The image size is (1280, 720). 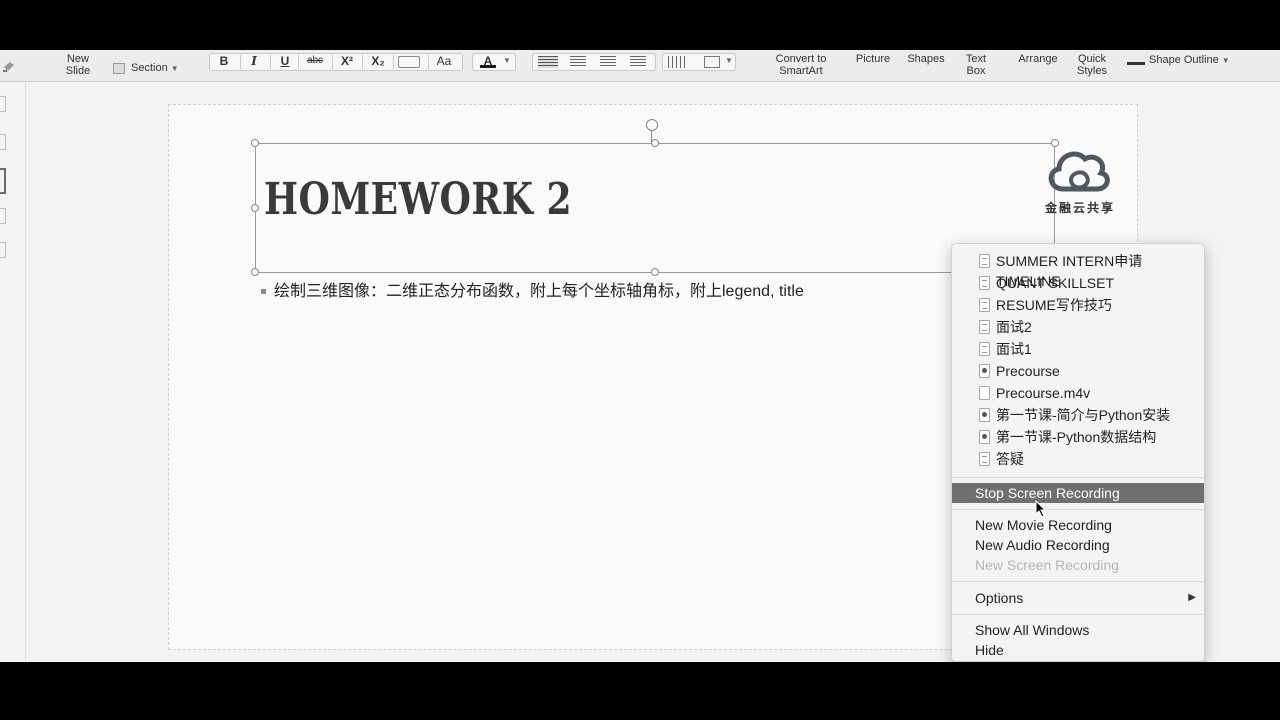 I want to click on shape-outline-label: Shape Outline, so click(x=1184, y=60).